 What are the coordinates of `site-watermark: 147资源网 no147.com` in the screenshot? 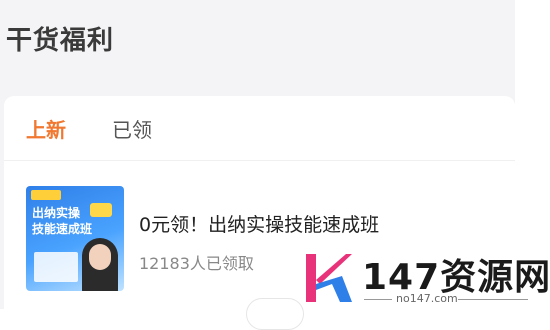 It's located at (425, 277).